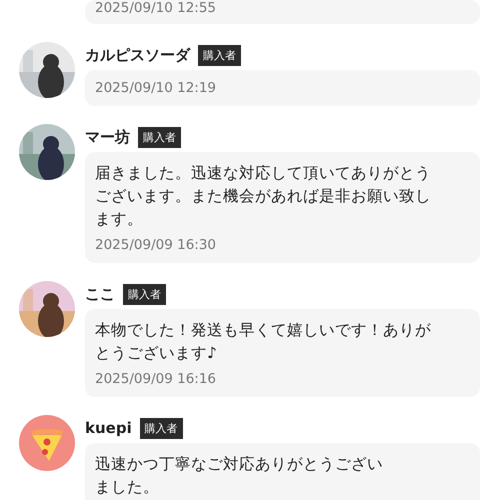  What do you see at coordinates (107, 137) in the screenshot?
I see `user-name: マー坊` at bounding box center [107, 137].